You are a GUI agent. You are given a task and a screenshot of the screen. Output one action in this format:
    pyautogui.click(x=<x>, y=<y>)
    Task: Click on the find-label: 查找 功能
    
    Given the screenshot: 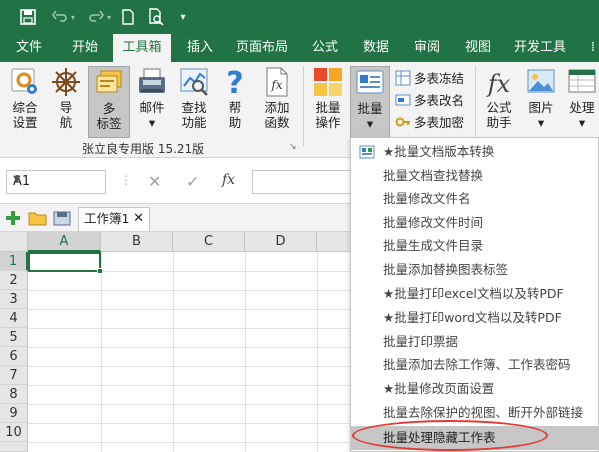 What is the action you would take?
    pyautogui.click(x=194, y=115)
    